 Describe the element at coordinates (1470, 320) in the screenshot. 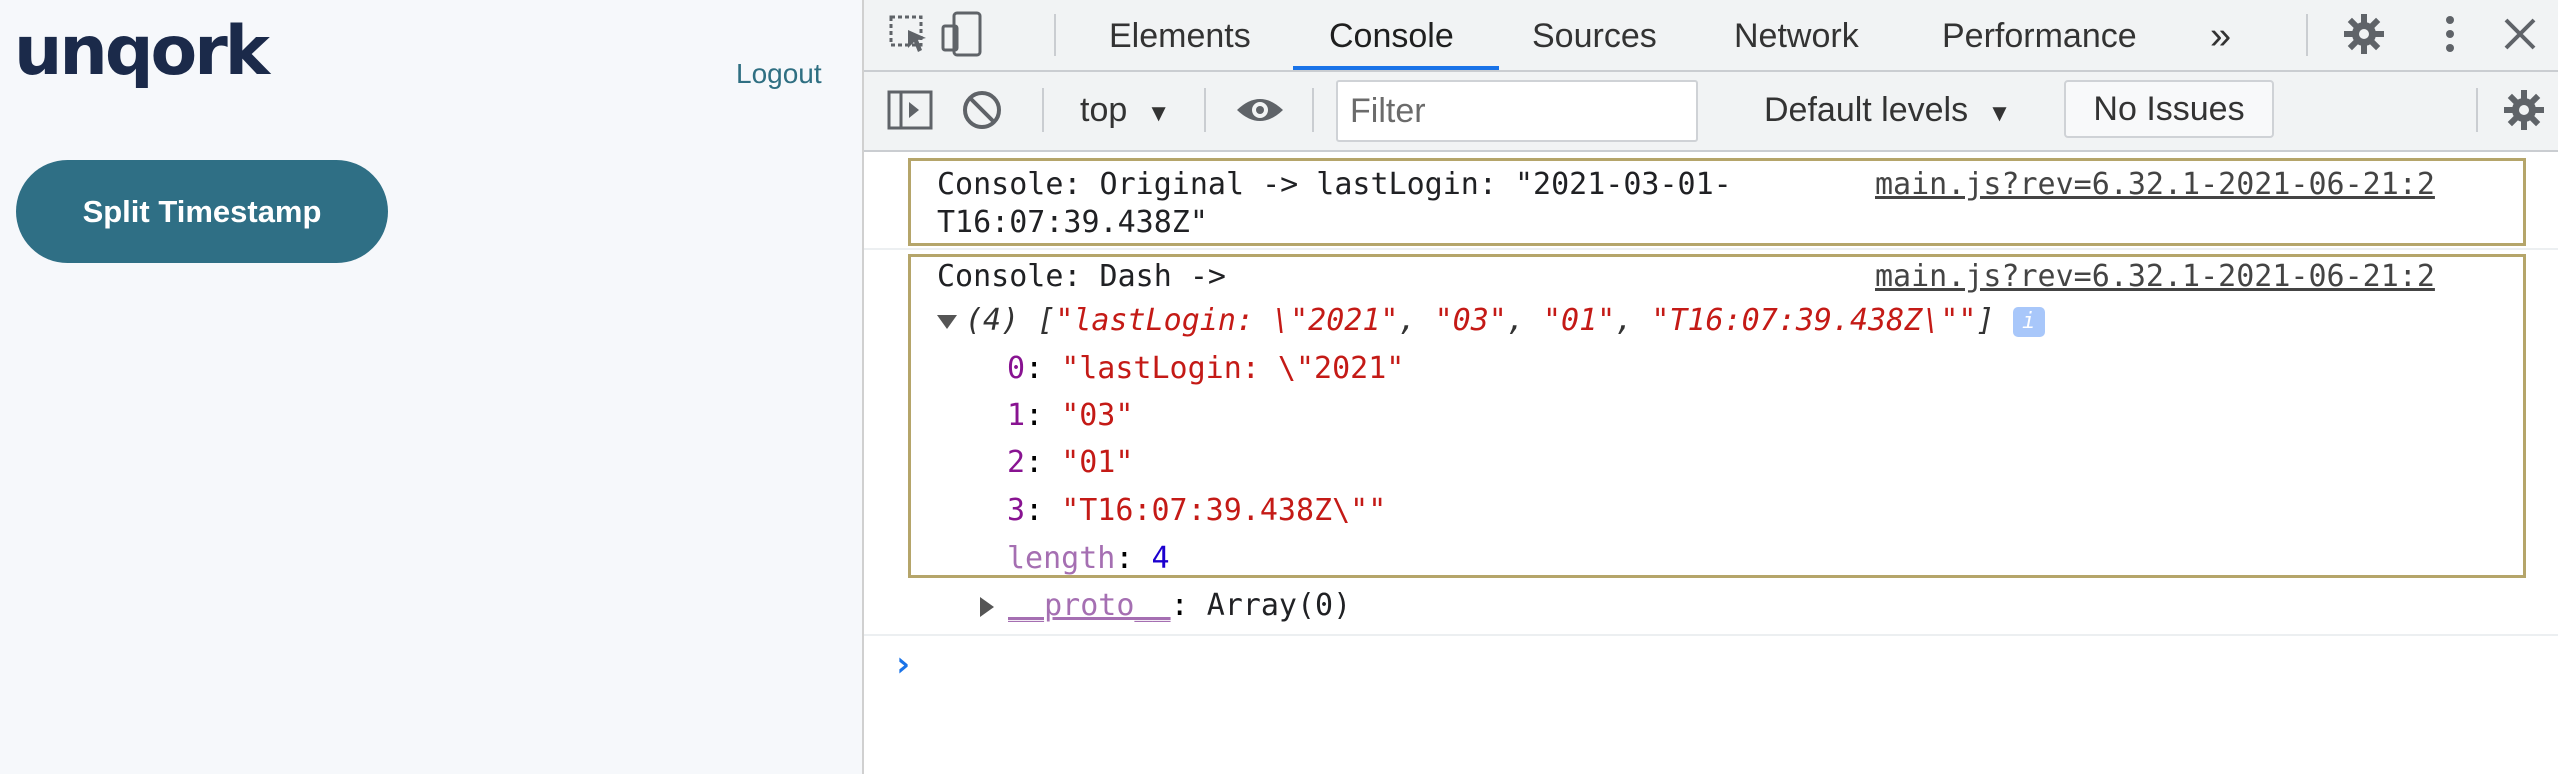

I see `array-preview-item: "03"` at that location.